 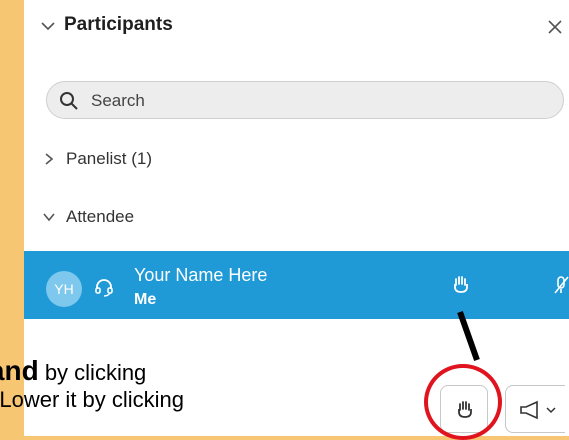 What do you see at coordinates (19, 370) in the screenshot?
I see `instruction-bold: e your hand` at bounding box center [19, 370].